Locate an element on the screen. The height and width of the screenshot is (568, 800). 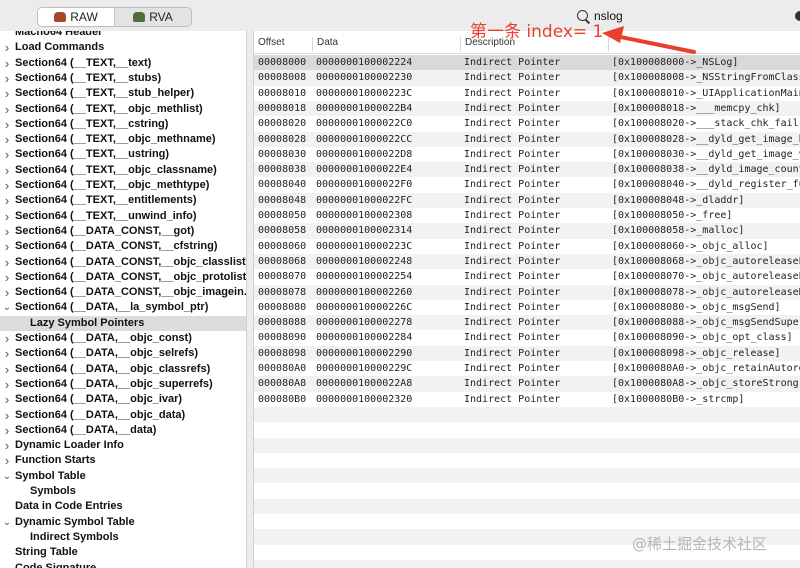
sidebar-item: › Section64 (__DATA_CONST,__got) is located at coordinates (123, 231).